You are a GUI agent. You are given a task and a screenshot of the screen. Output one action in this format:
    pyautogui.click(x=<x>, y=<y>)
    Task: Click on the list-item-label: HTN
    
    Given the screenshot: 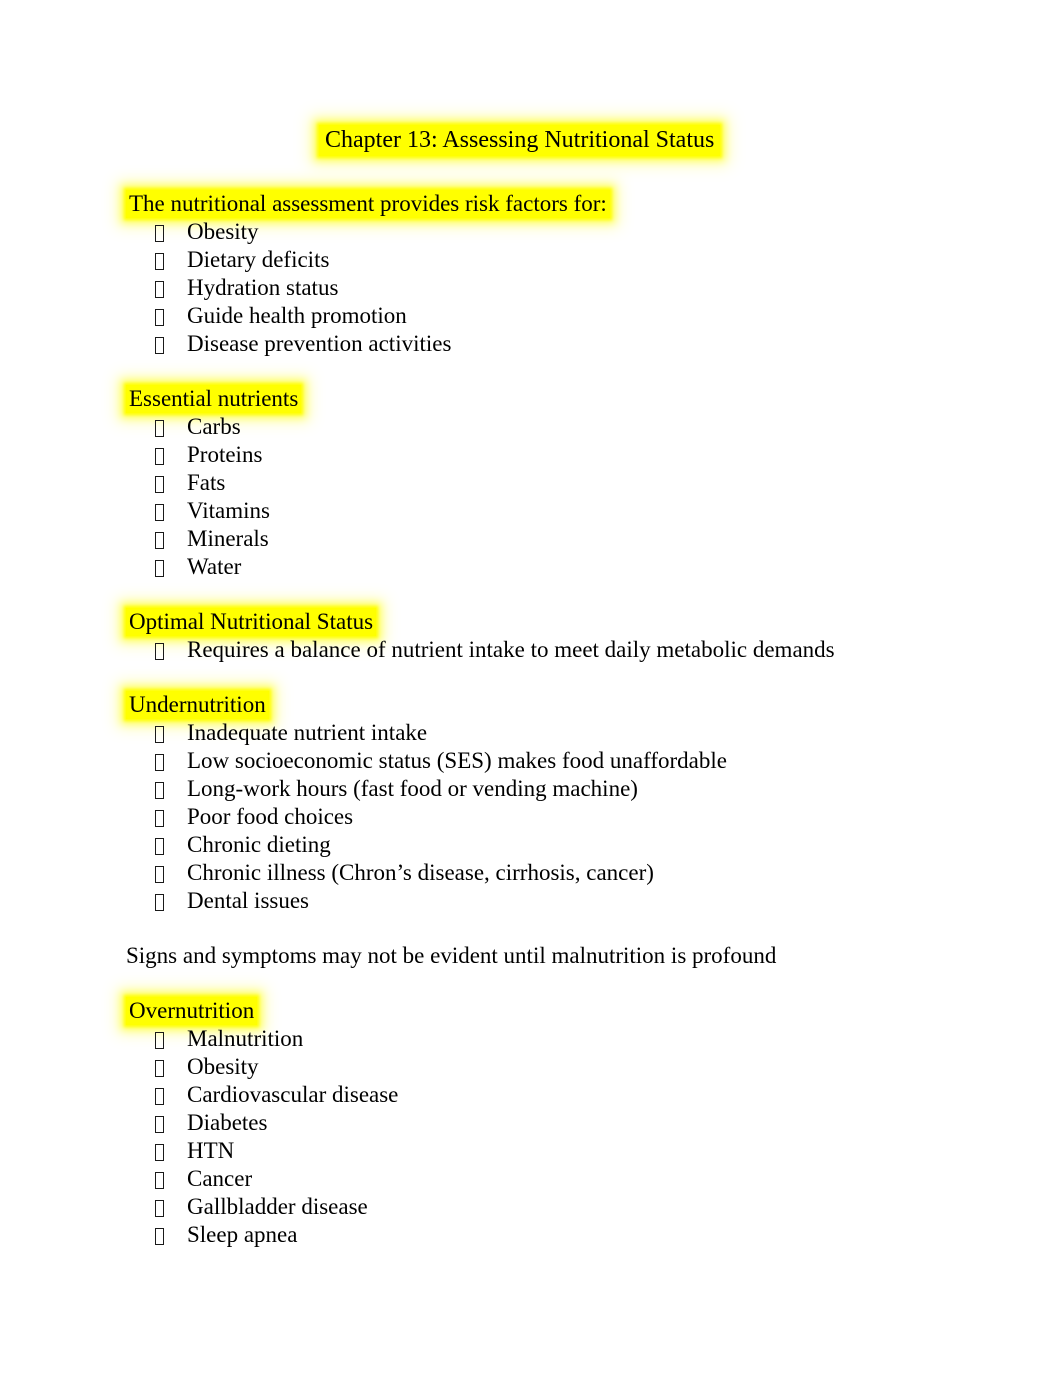 What is the action you would take?
    pyautogui.click(x=211, y=1150)
    